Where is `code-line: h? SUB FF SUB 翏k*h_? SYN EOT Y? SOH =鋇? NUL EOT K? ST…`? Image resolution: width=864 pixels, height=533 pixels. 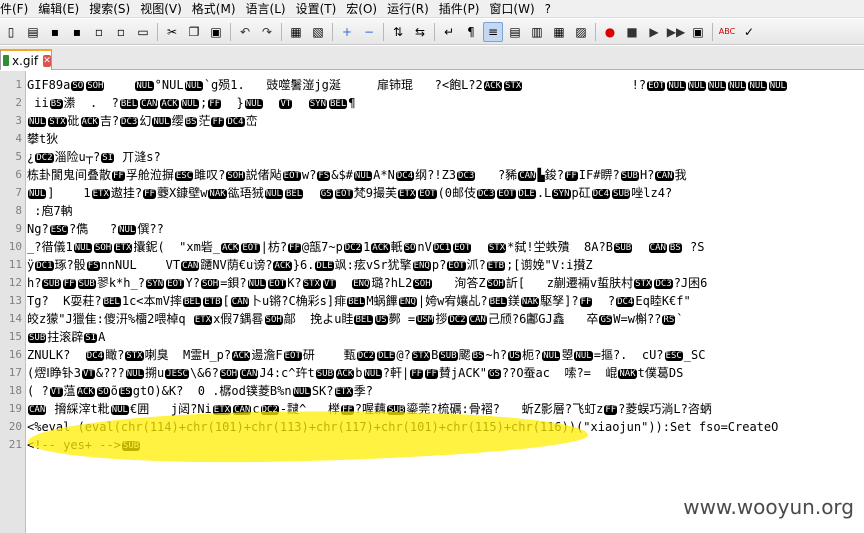 code-line: h? SUB FF SUB 翏k*h_? SYN EOT Y? SOH =鋇? NUL EOT K? ST… is located at coordinates (445, 283).